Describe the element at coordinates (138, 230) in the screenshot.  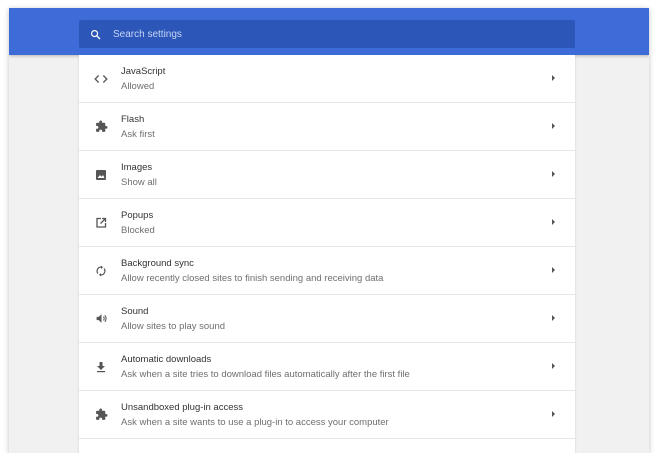
I see `setting-status: Blocked` at that location.